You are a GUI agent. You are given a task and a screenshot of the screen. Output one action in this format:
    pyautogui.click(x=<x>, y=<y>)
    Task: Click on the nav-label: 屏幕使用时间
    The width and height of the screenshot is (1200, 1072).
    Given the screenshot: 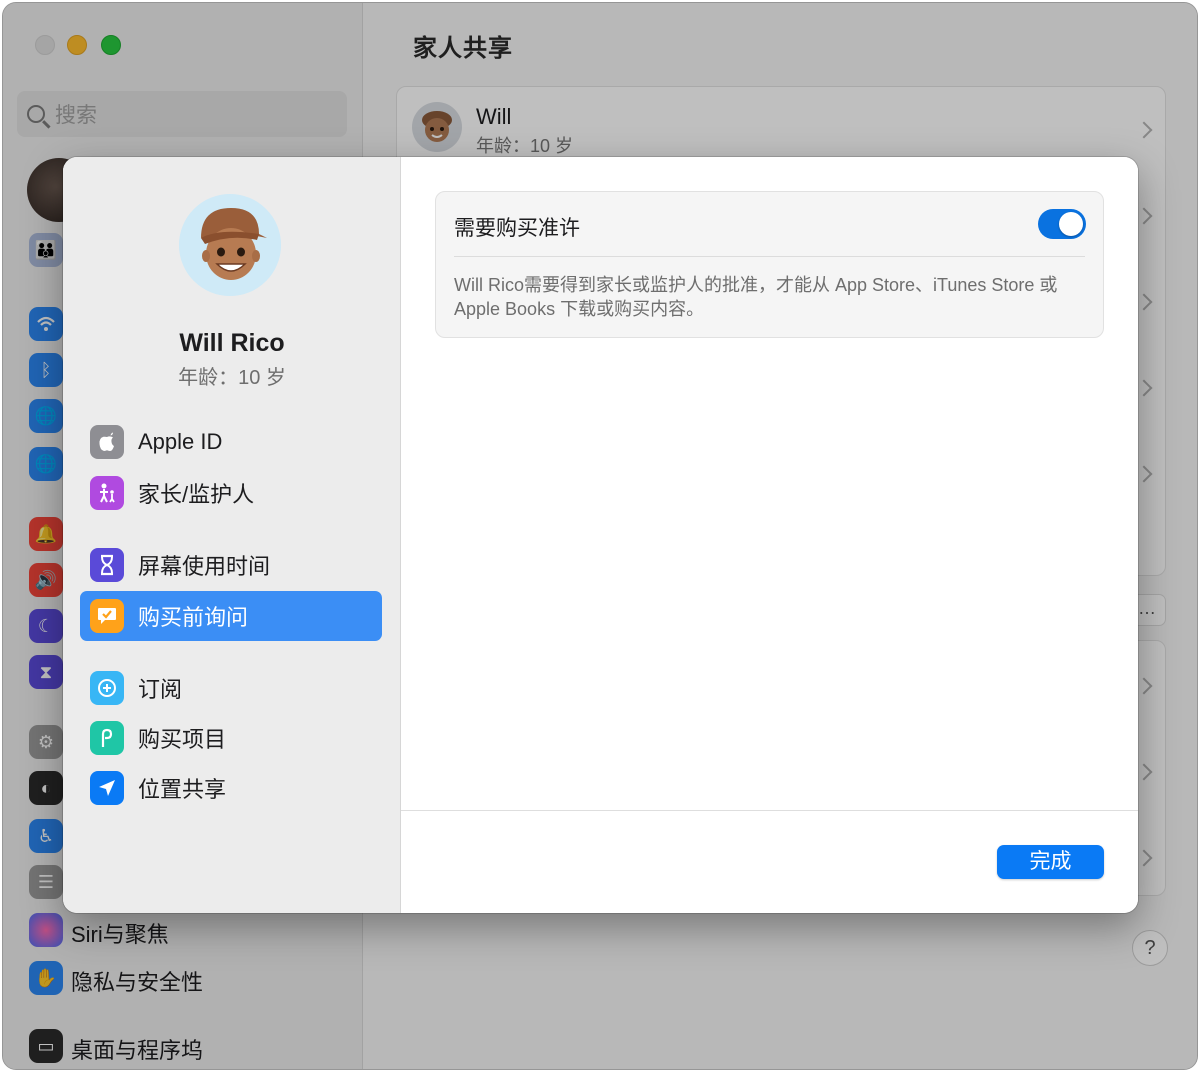 What is the action you would take?
    pyautogui.click(x=204, y=566)
    